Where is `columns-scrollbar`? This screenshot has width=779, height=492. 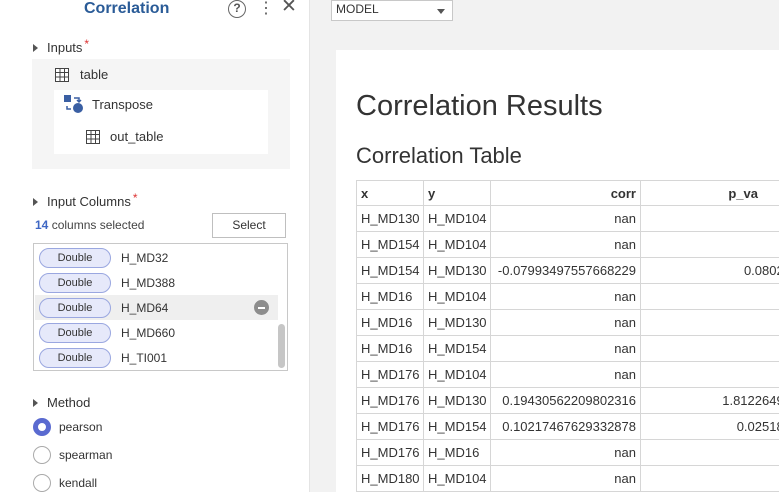 columns-scrollbar is located at coordinates (281, 346).